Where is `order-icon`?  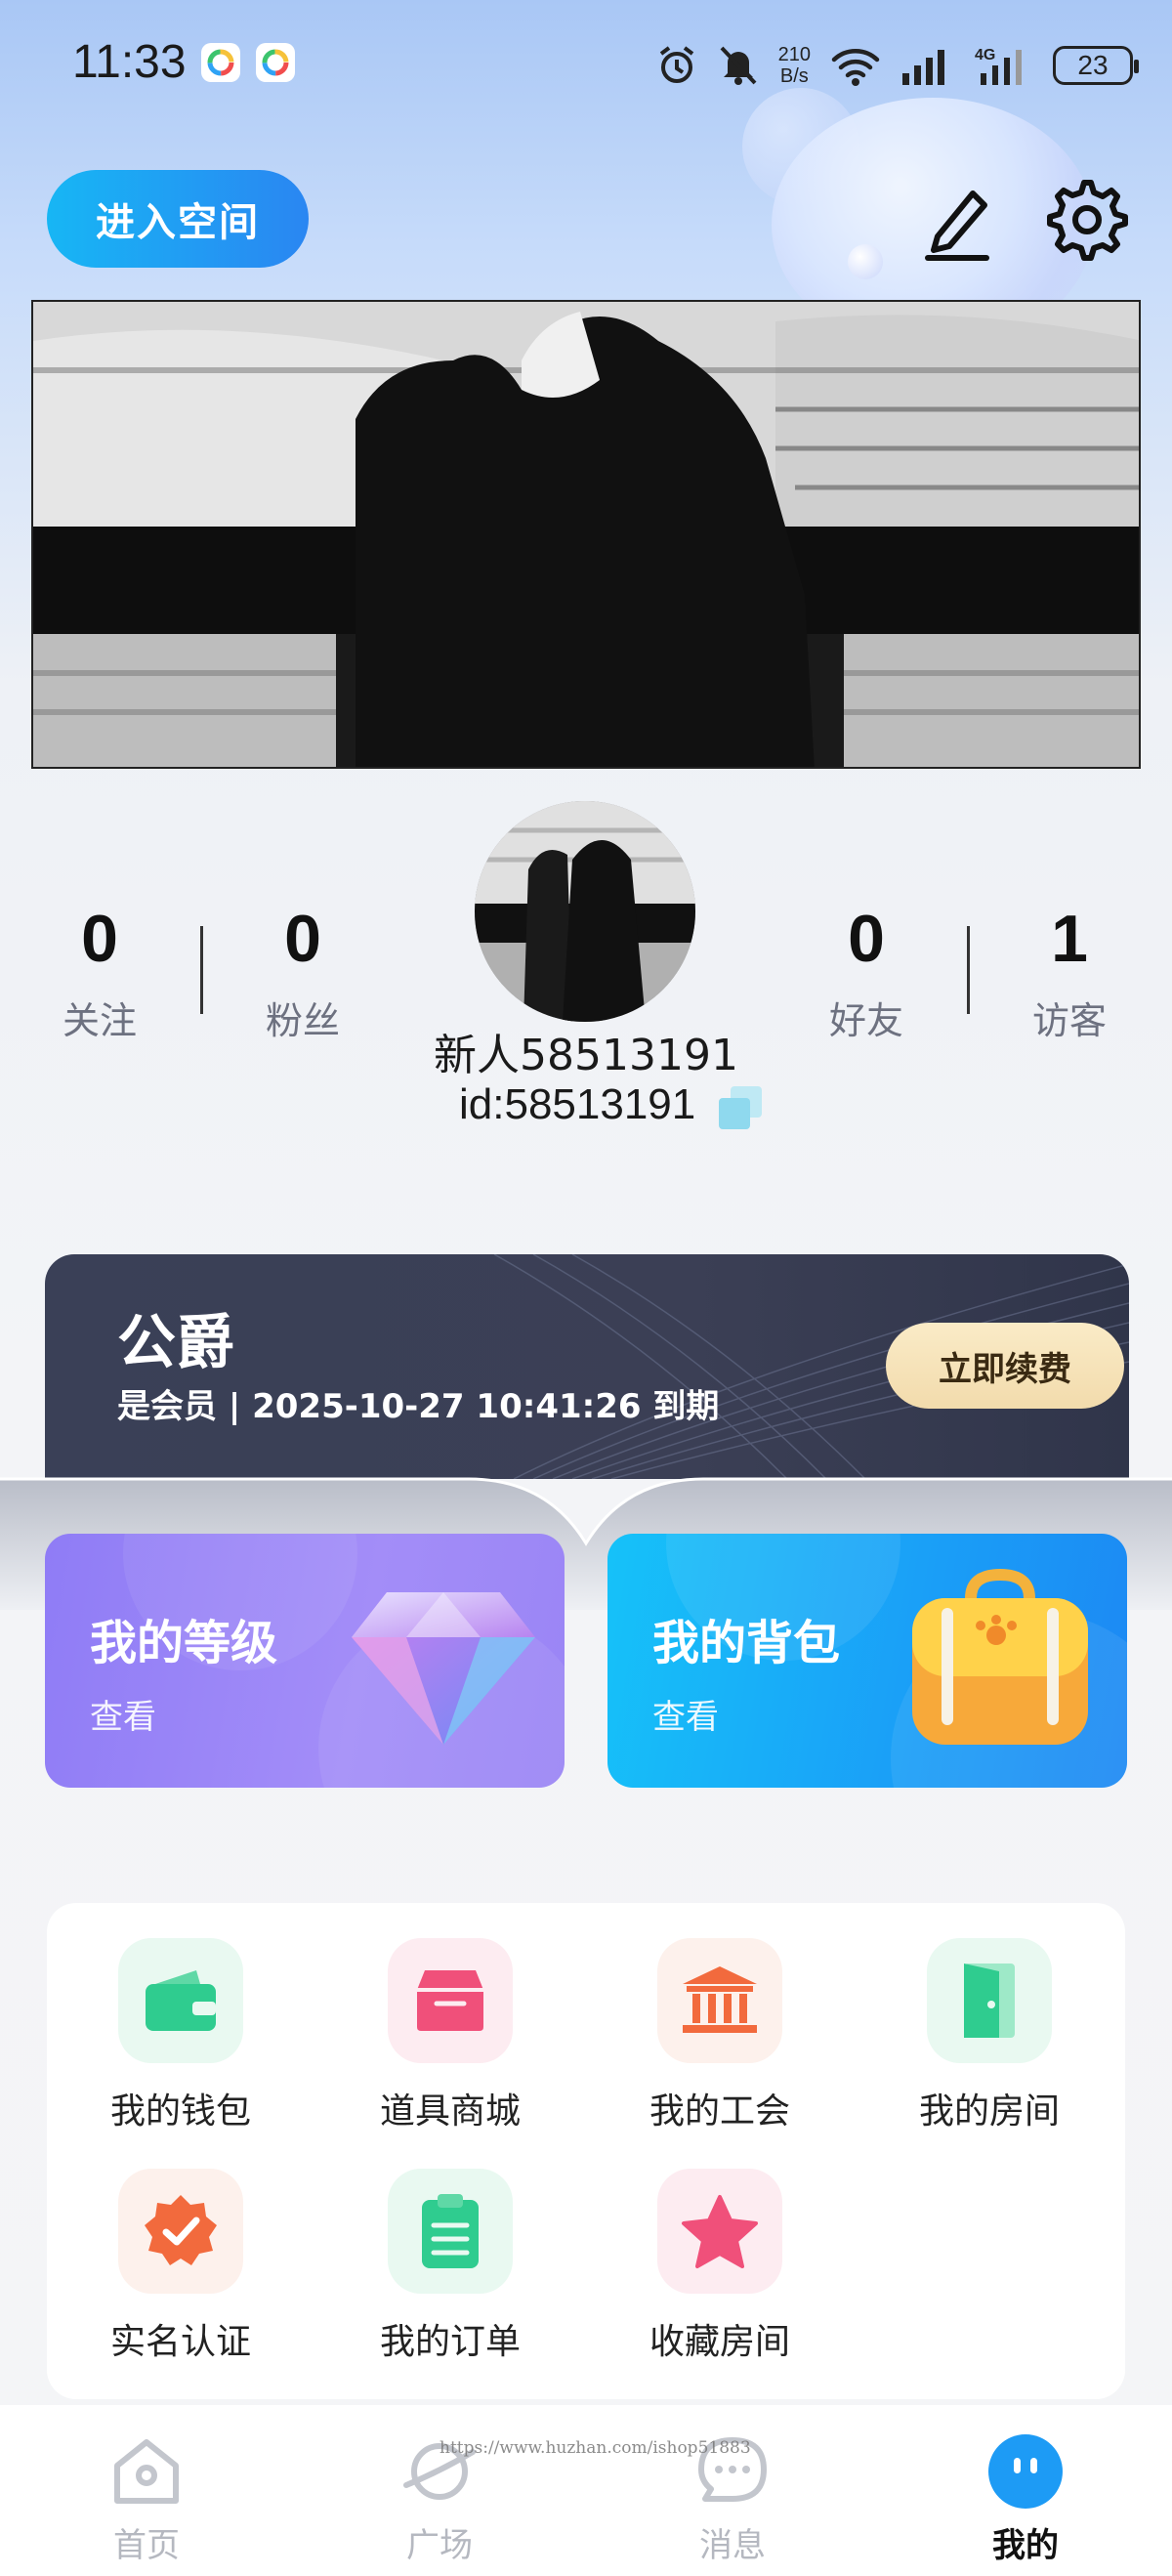 order-icon is located at coordinates (450, 2231).